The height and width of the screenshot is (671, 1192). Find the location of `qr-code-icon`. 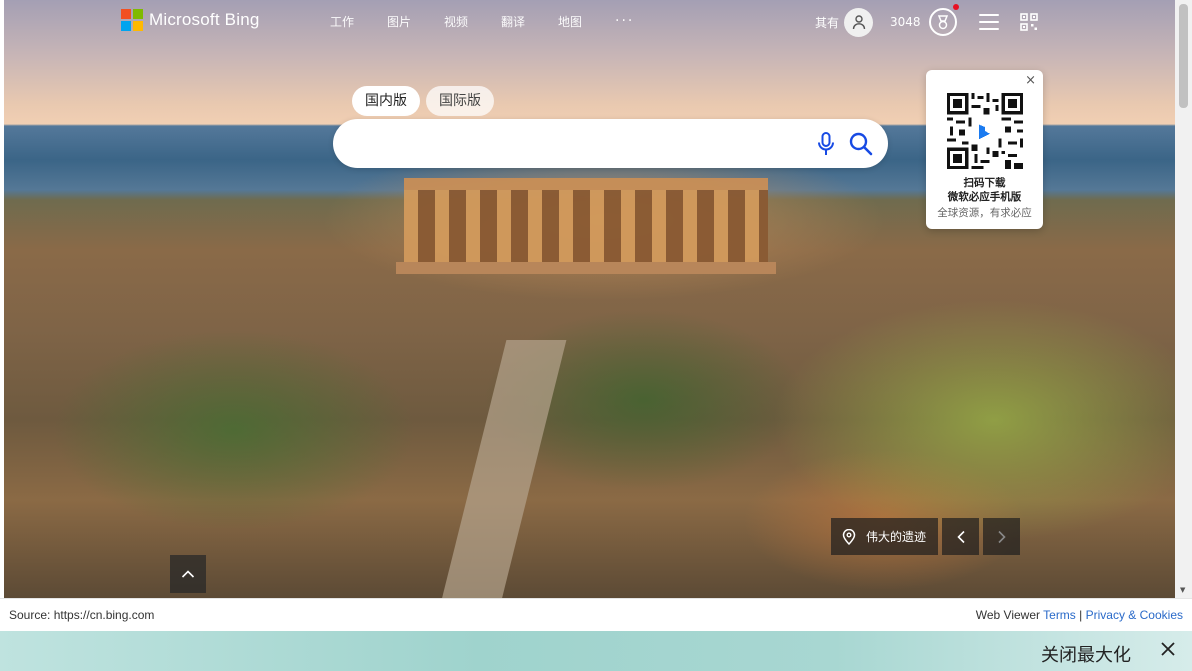

qr-code-icon is located at coordinates (1028, 22).